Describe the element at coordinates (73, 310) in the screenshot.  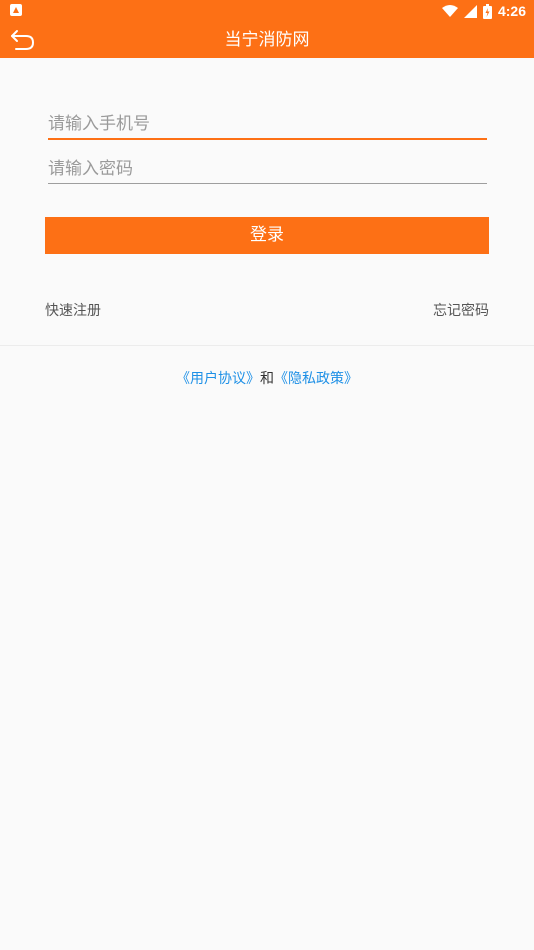
I see `register-link: 快速注册` at that location.